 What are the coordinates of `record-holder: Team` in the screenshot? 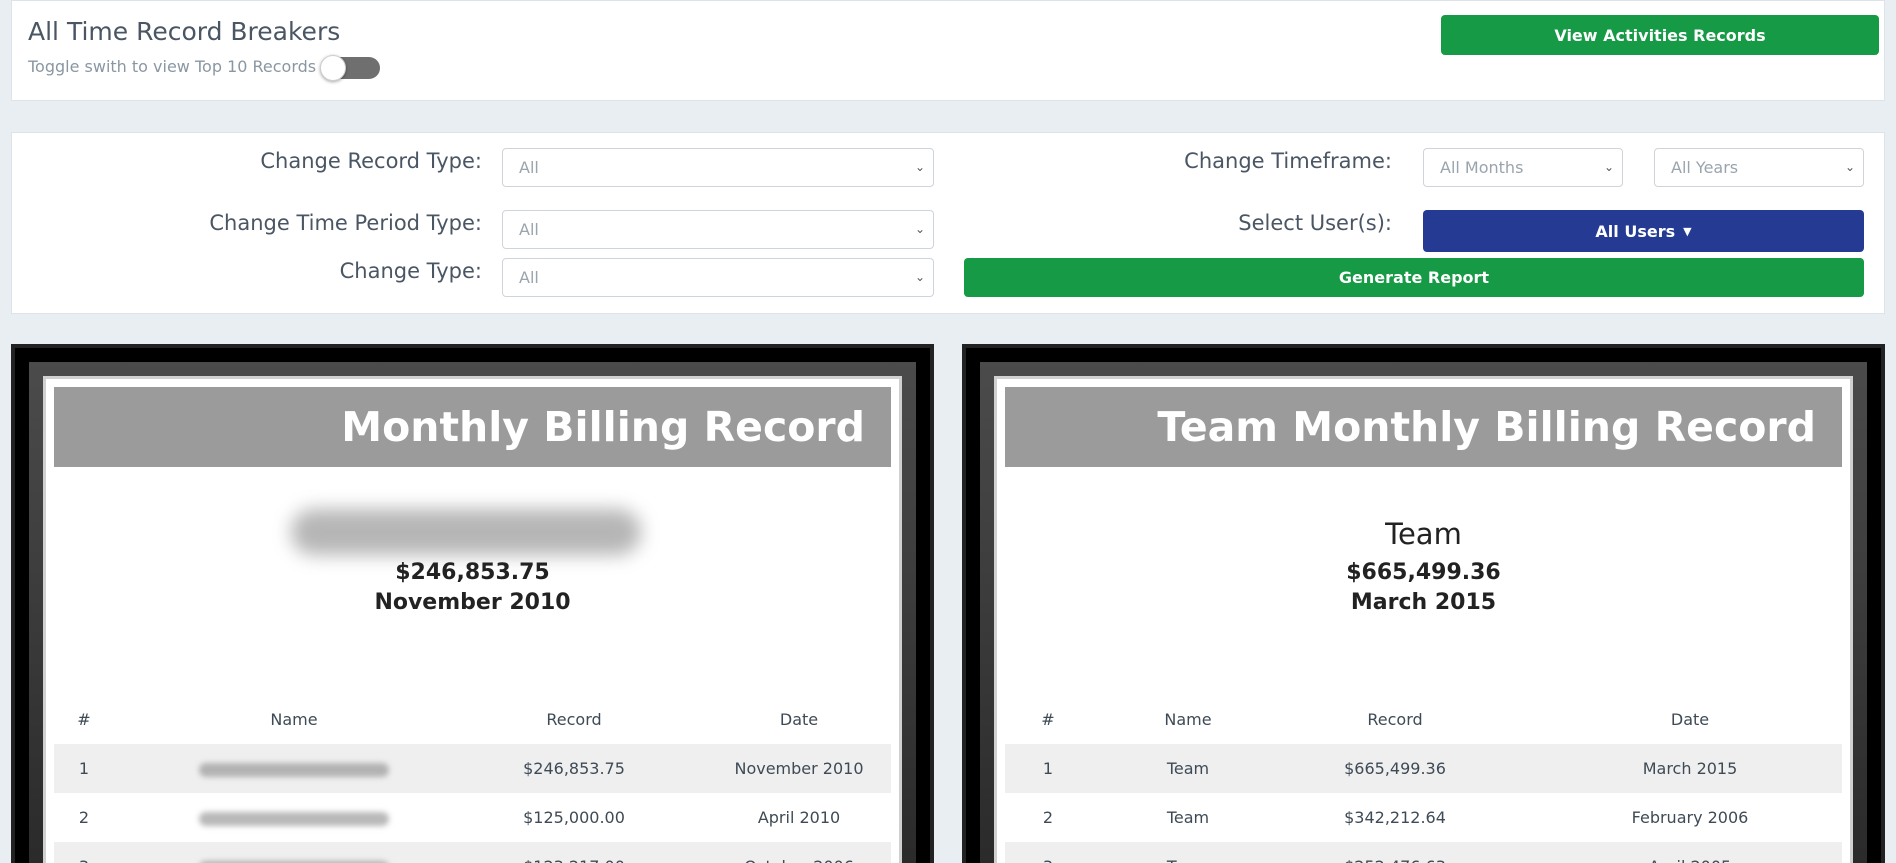 It's located at (1423, 534).